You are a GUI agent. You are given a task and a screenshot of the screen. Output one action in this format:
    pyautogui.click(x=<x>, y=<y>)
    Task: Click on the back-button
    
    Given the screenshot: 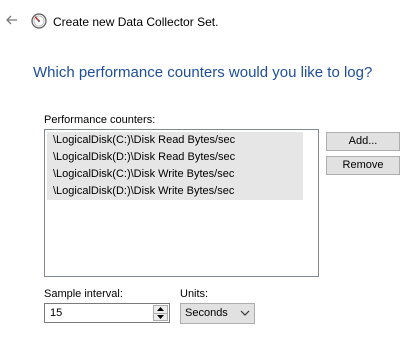 What is the action you would take?
    pyautogui.click(x=12, y=20)
    